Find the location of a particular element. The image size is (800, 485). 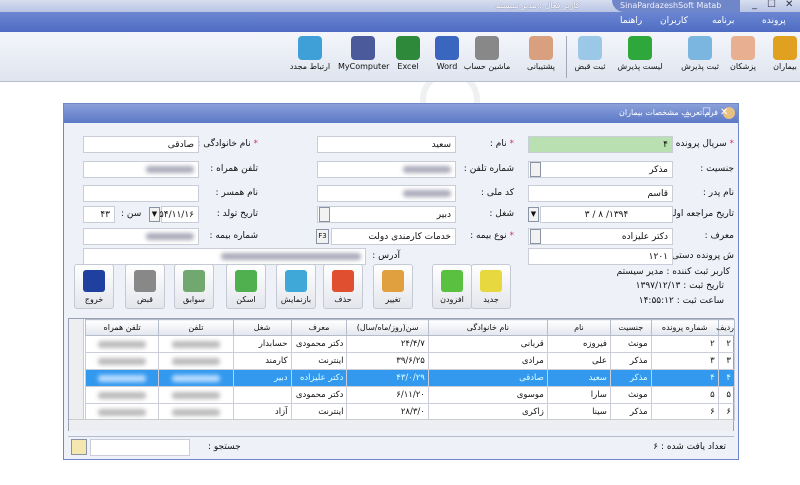

table-row: ۳ ۳ مذکر علی مرادی ۳۹/۶/۲۵ اینترنت کارمند is located at coordinates (410, 361).